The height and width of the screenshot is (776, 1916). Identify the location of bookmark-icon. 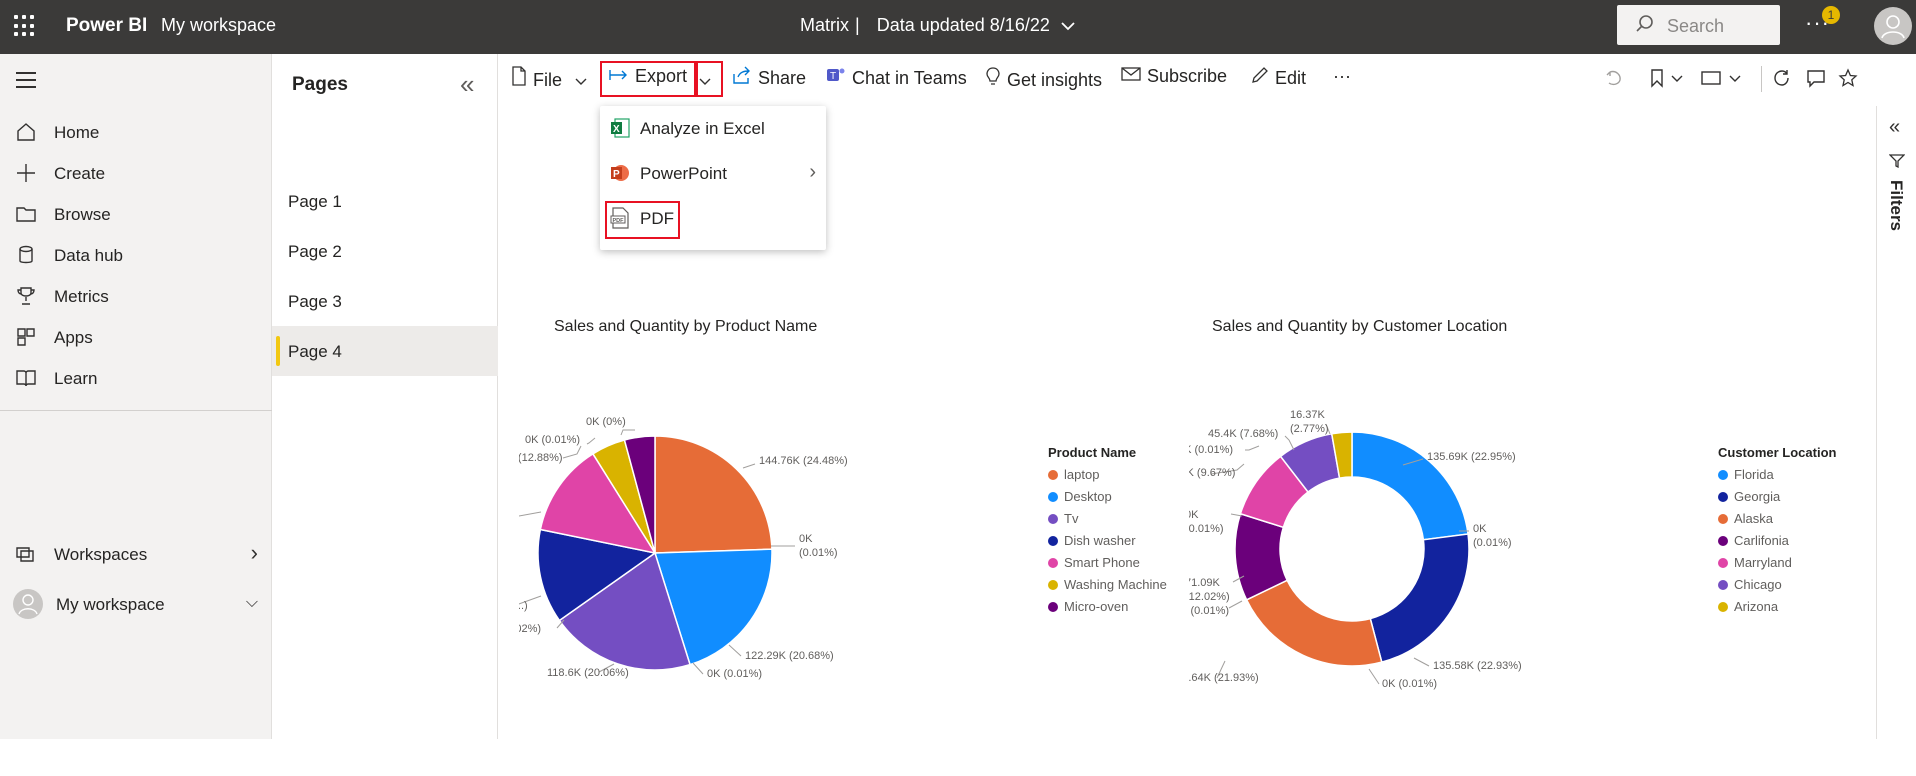
(1667, 80).